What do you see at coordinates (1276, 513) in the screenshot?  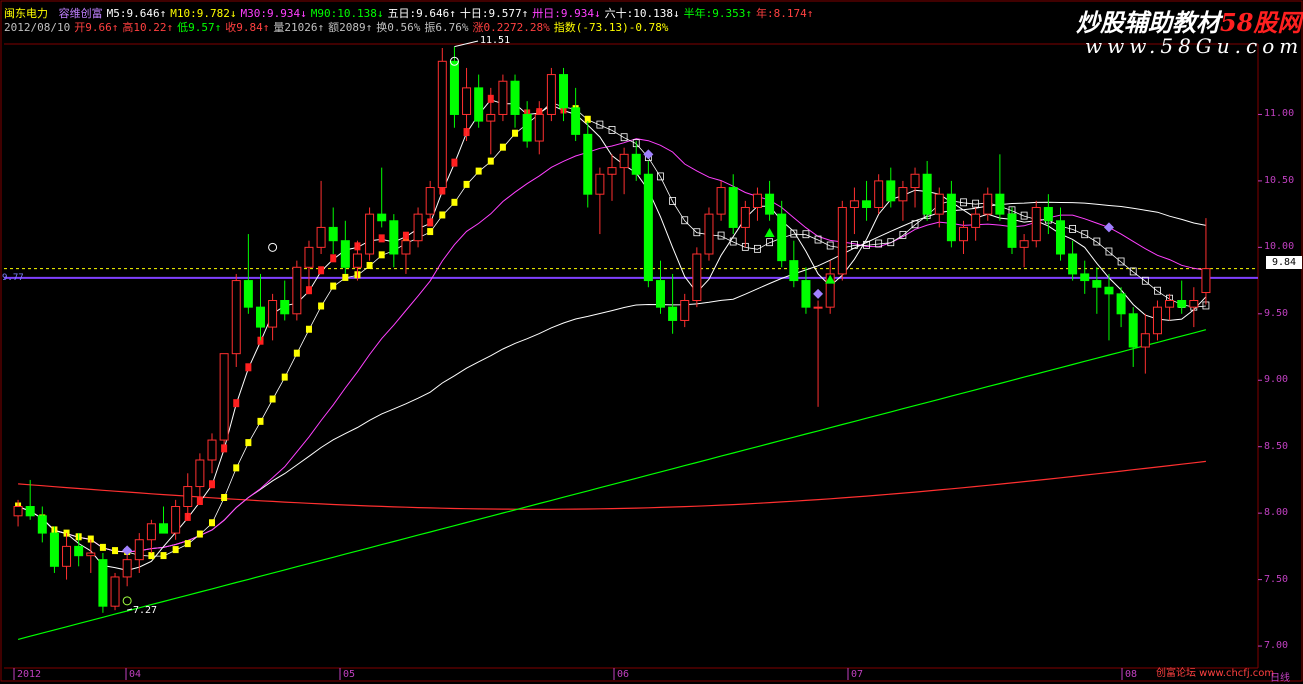 I see `y-tick-label: 8.00` at bounding box center [1276, 513].